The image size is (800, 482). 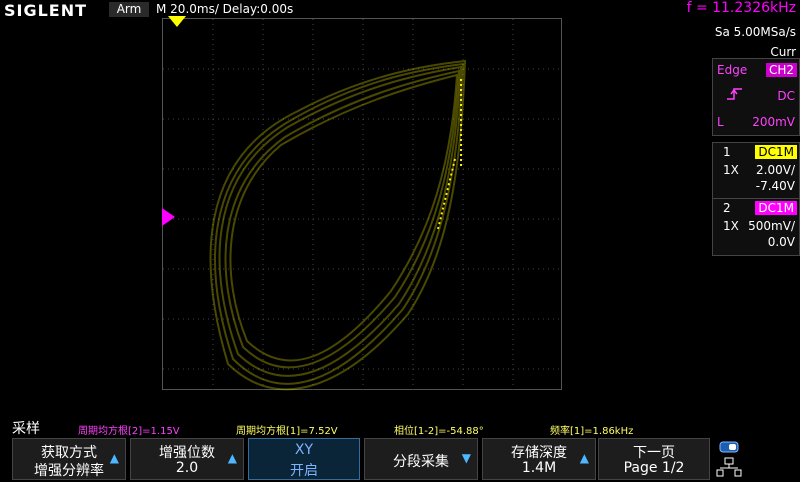 What do you see at coordinates (169, 217) in the screenshot?
I see `ch2-ground-marker` at bounding box center [169, 217].